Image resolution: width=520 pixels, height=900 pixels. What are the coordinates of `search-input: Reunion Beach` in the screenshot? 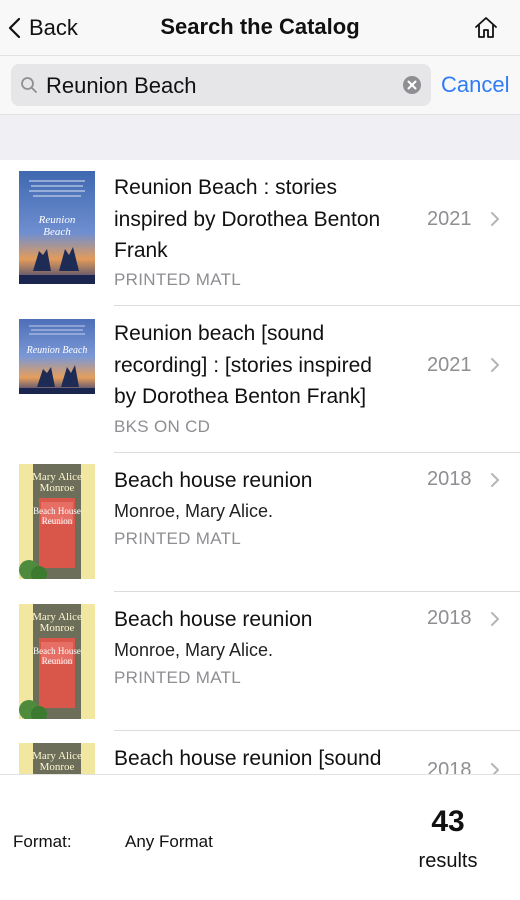 It's located at (221, 85).